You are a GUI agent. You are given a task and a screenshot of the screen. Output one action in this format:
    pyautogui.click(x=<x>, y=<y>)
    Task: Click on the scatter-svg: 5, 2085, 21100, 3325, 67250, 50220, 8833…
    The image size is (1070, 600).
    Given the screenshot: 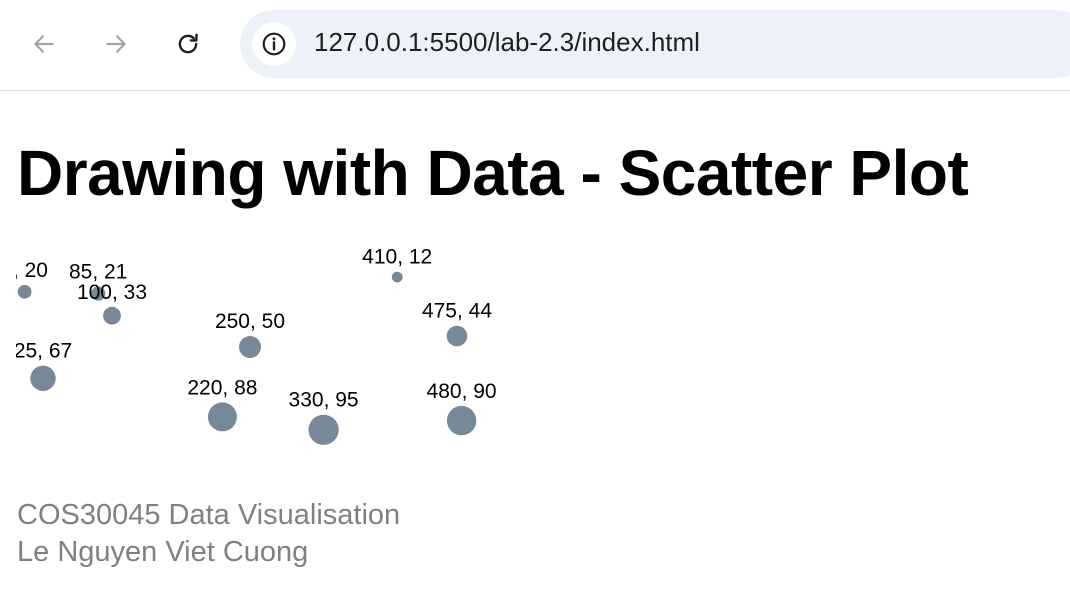 What is the action you would take?
    pyautogui.click(x=256, y=345)
    